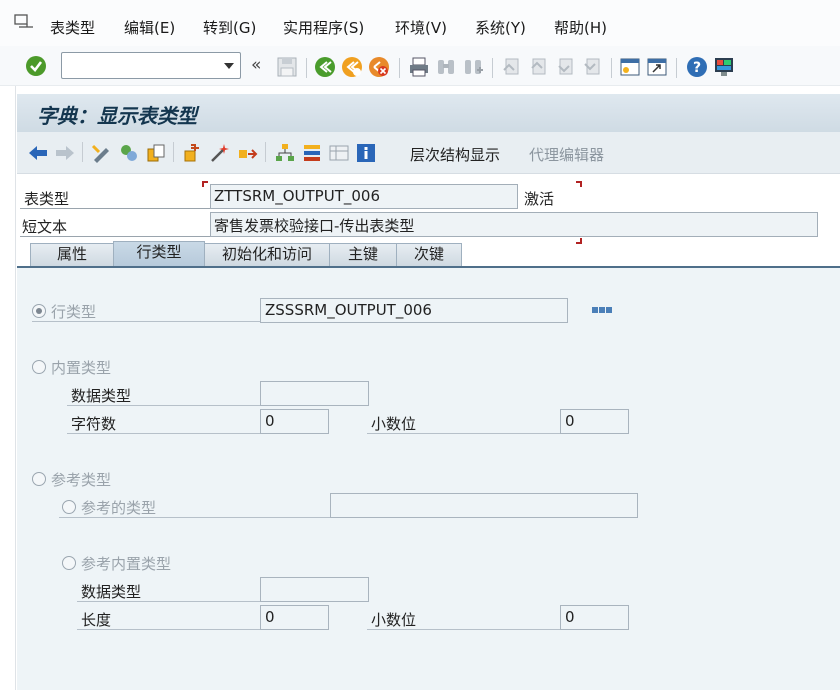 This screenshot has height=690, width=840. Describe the element at coordinates (111, 592) in the screenshot. I see `ref-data-type-label: 数据类型` at that location.